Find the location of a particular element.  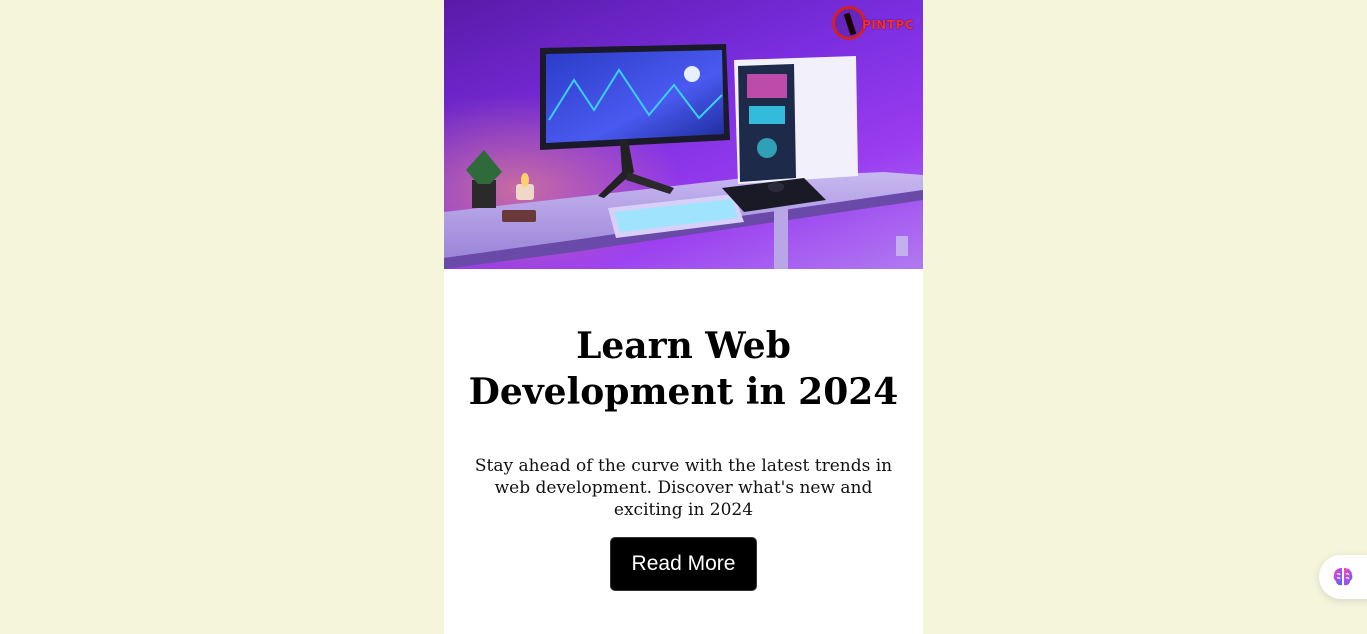

article-title: Learn Web Development in 2024 is located at coordinates (683, 369).